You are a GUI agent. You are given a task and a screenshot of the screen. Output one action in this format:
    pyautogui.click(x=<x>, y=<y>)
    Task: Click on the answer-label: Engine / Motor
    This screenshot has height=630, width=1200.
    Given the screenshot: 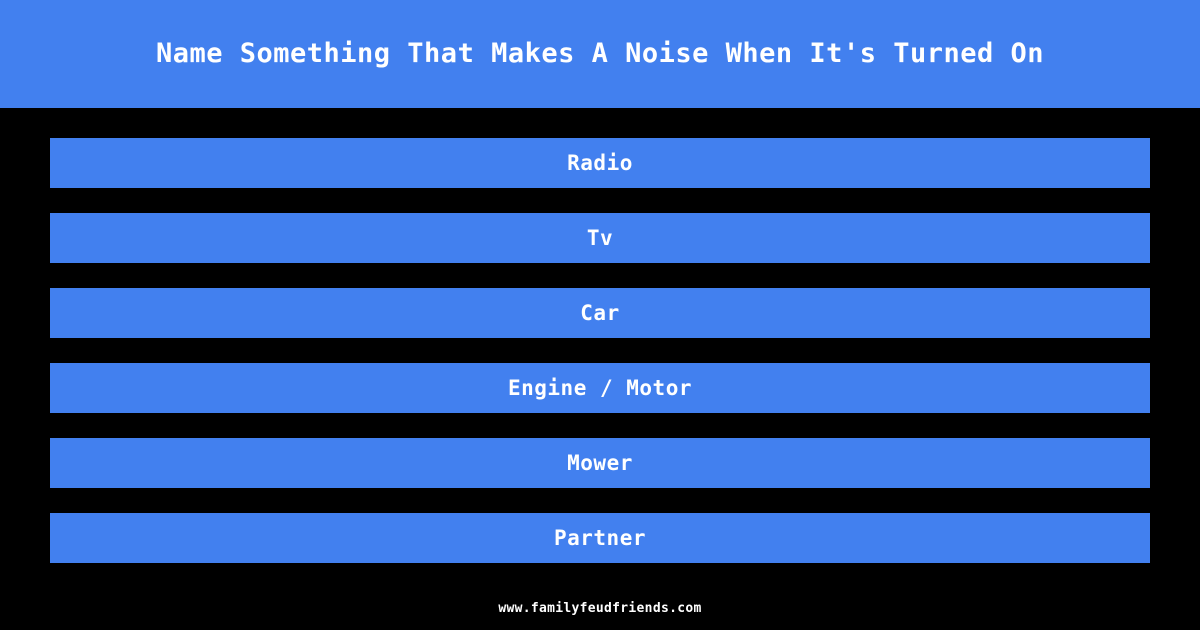 What is the action you would take?
    pyautogui.click(x=599, y=387)
    